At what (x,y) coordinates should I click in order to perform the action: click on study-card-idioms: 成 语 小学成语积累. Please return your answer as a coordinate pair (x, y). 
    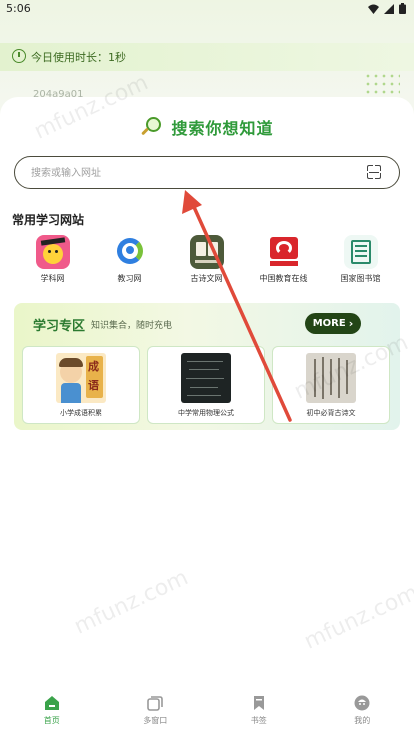
    Looking at the image, I should click on (81, 385).